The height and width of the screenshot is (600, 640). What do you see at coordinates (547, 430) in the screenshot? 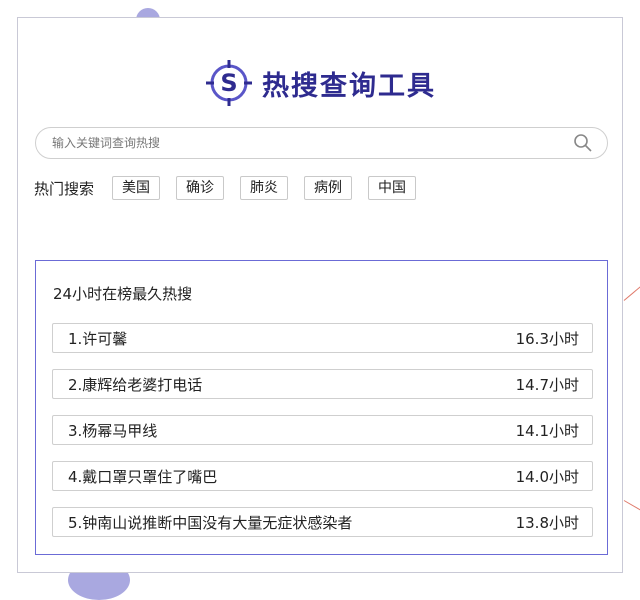
I see `ranking-item-duration: 14.1小时` at bounding box center [547, 430].